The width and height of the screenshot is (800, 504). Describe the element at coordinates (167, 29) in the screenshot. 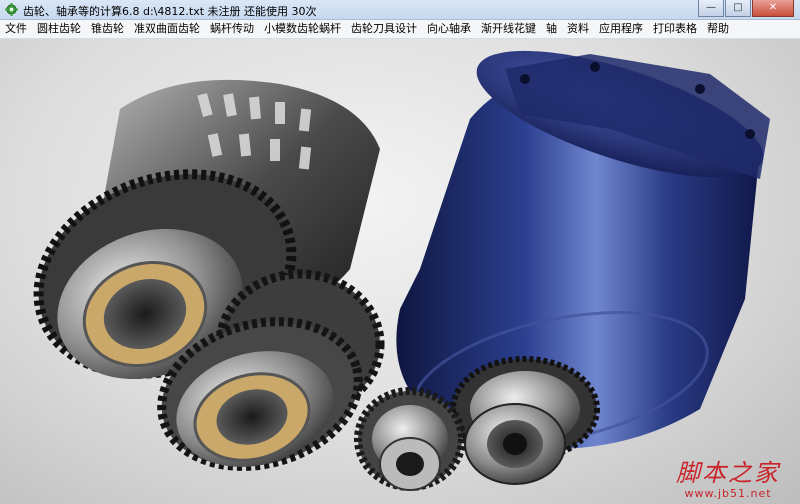

I see `menu-hypoid-gear: 准双曲面齿轮` at that location.